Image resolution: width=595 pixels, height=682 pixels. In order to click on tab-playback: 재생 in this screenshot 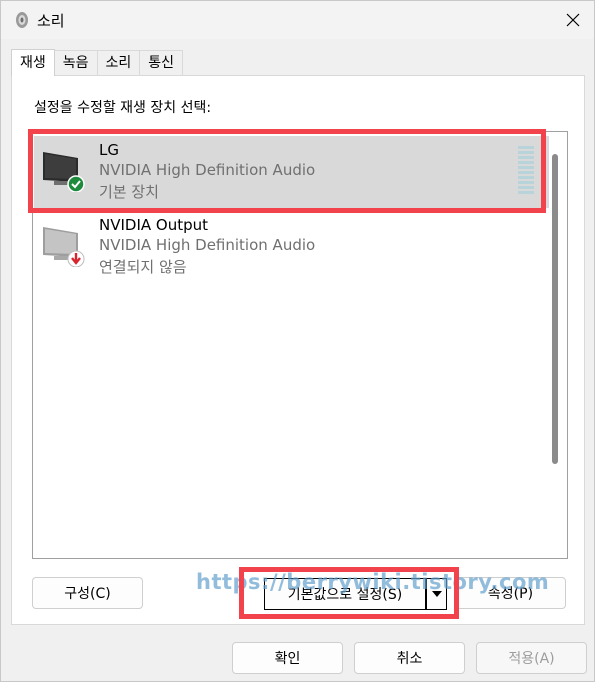, I will do `click(33, 62)`.